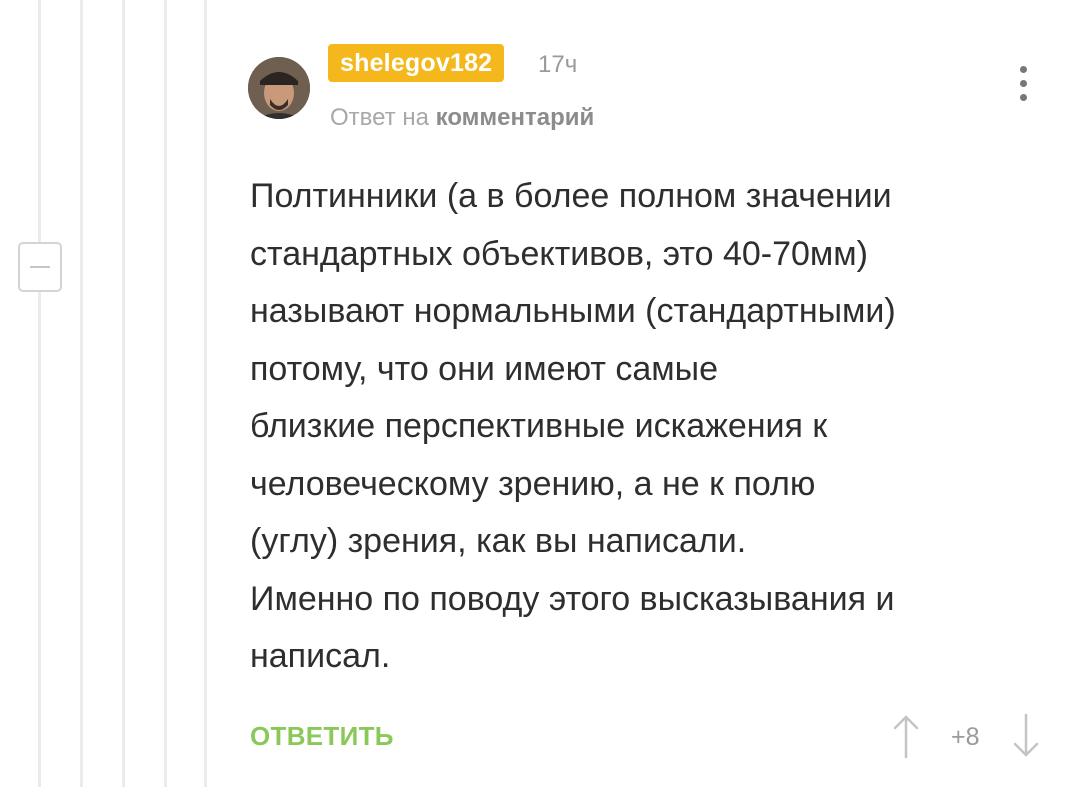  I want to click on timestamp: 17ч, so click(558, 64).